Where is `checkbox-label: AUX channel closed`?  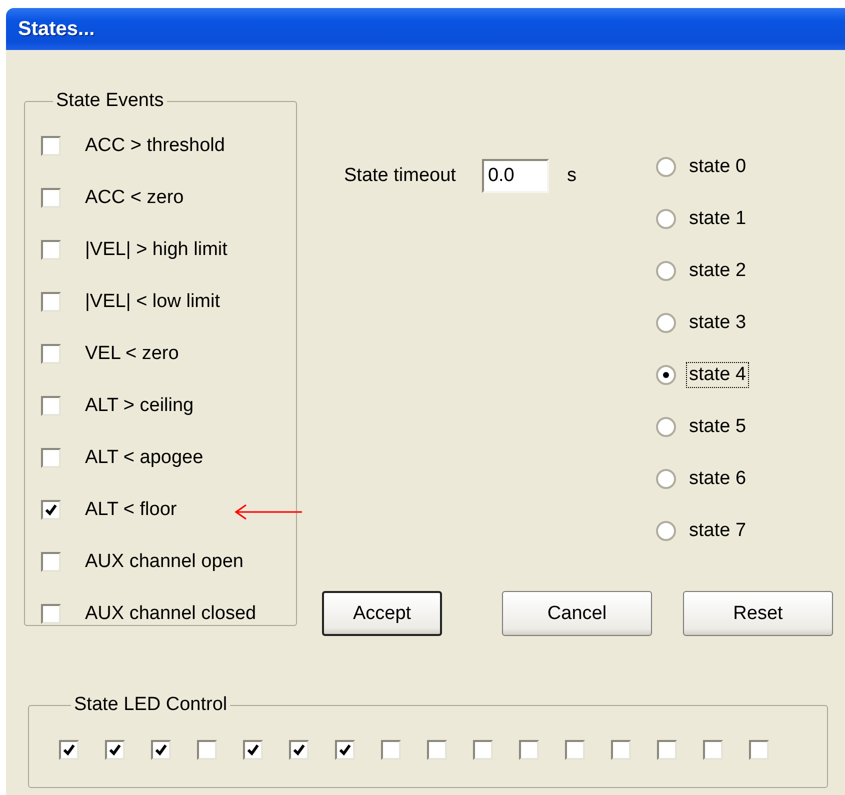 checkbox-label: AUX channel closed is located at coordinates (170, 614).